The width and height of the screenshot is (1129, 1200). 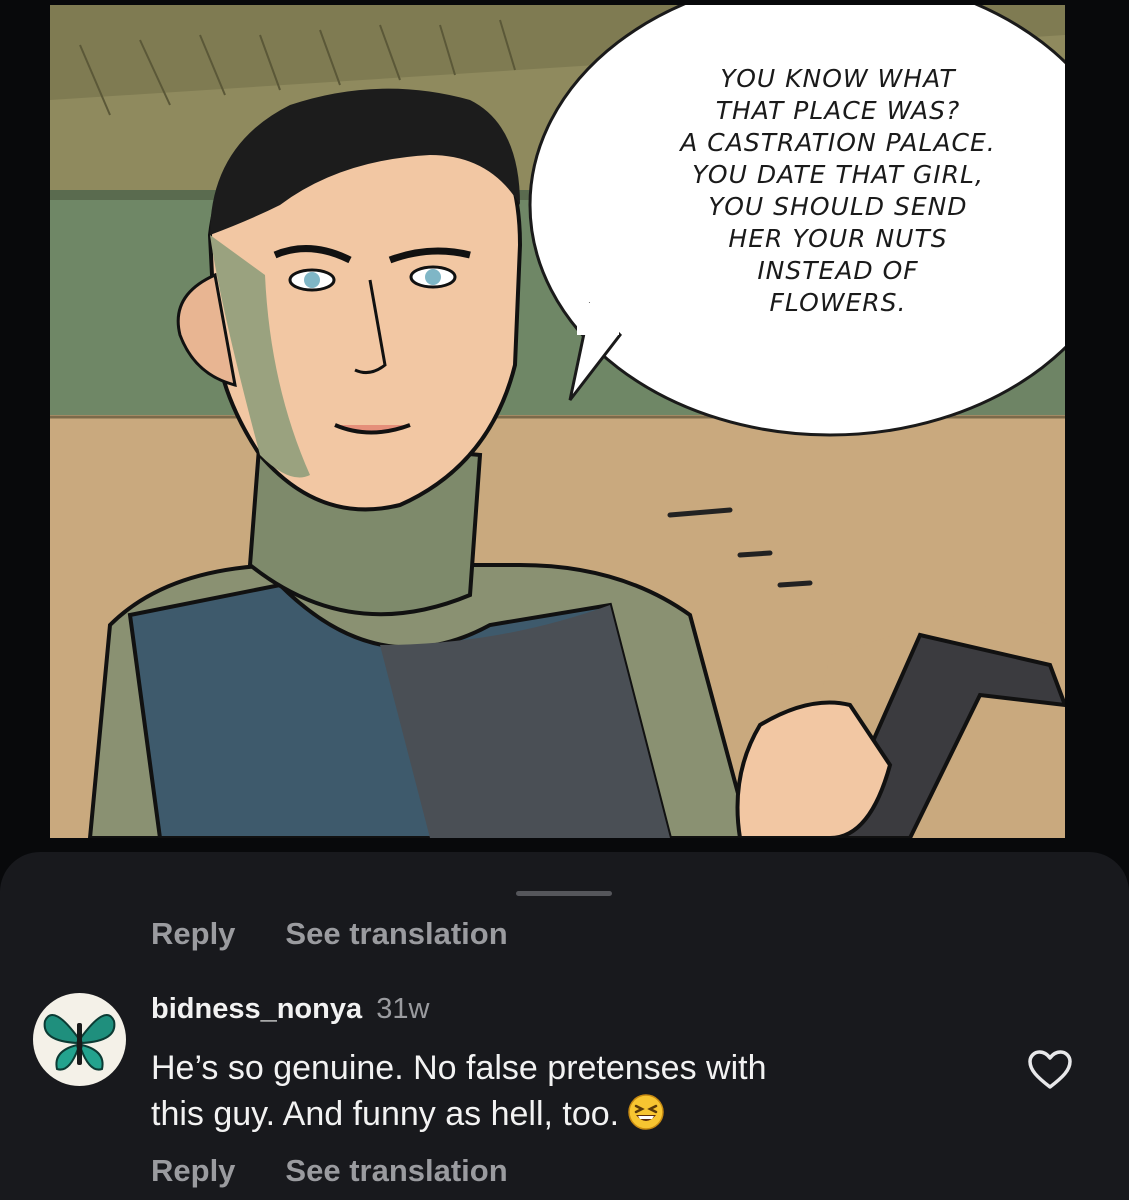 What do you see at coordinates (838, 142) in the screenshot?
I see `speech-line: A CASTRATION PALACE.` at bounding box center [838, 142].